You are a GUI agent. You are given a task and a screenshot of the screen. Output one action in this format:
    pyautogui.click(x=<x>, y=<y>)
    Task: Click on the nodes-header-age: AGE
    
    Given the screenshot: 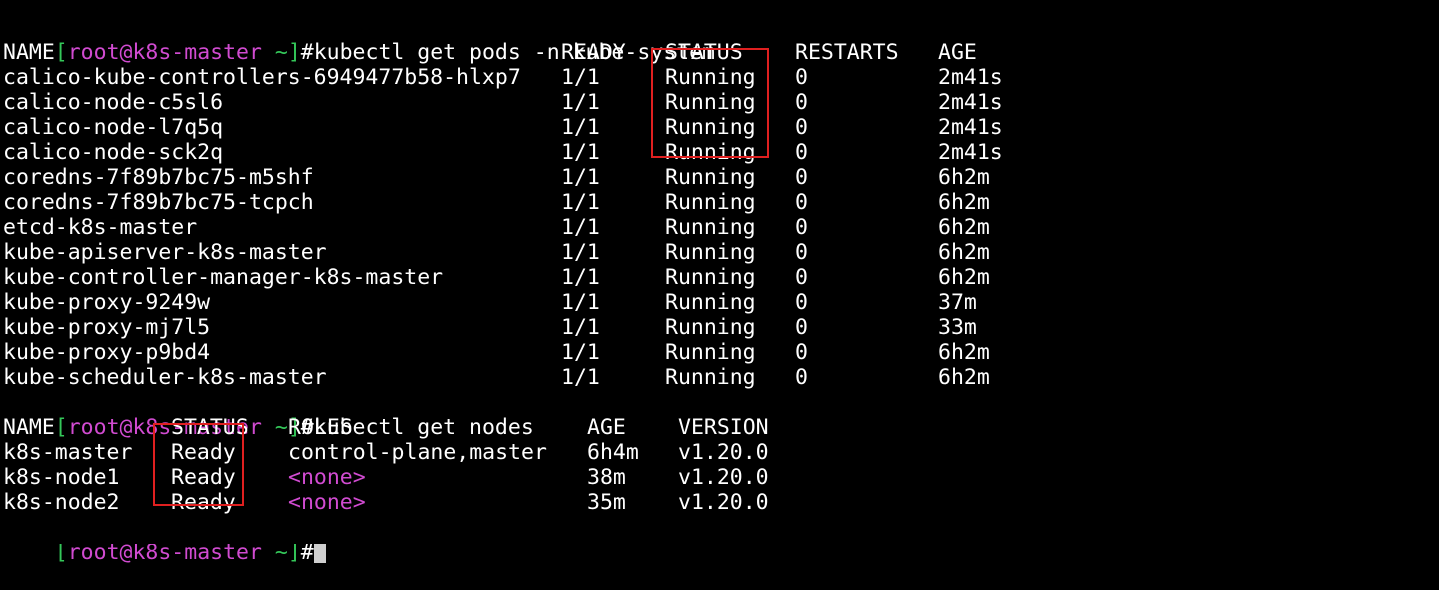 What is the action you would take?
    pyautogui.click(x=606, y=427)
    